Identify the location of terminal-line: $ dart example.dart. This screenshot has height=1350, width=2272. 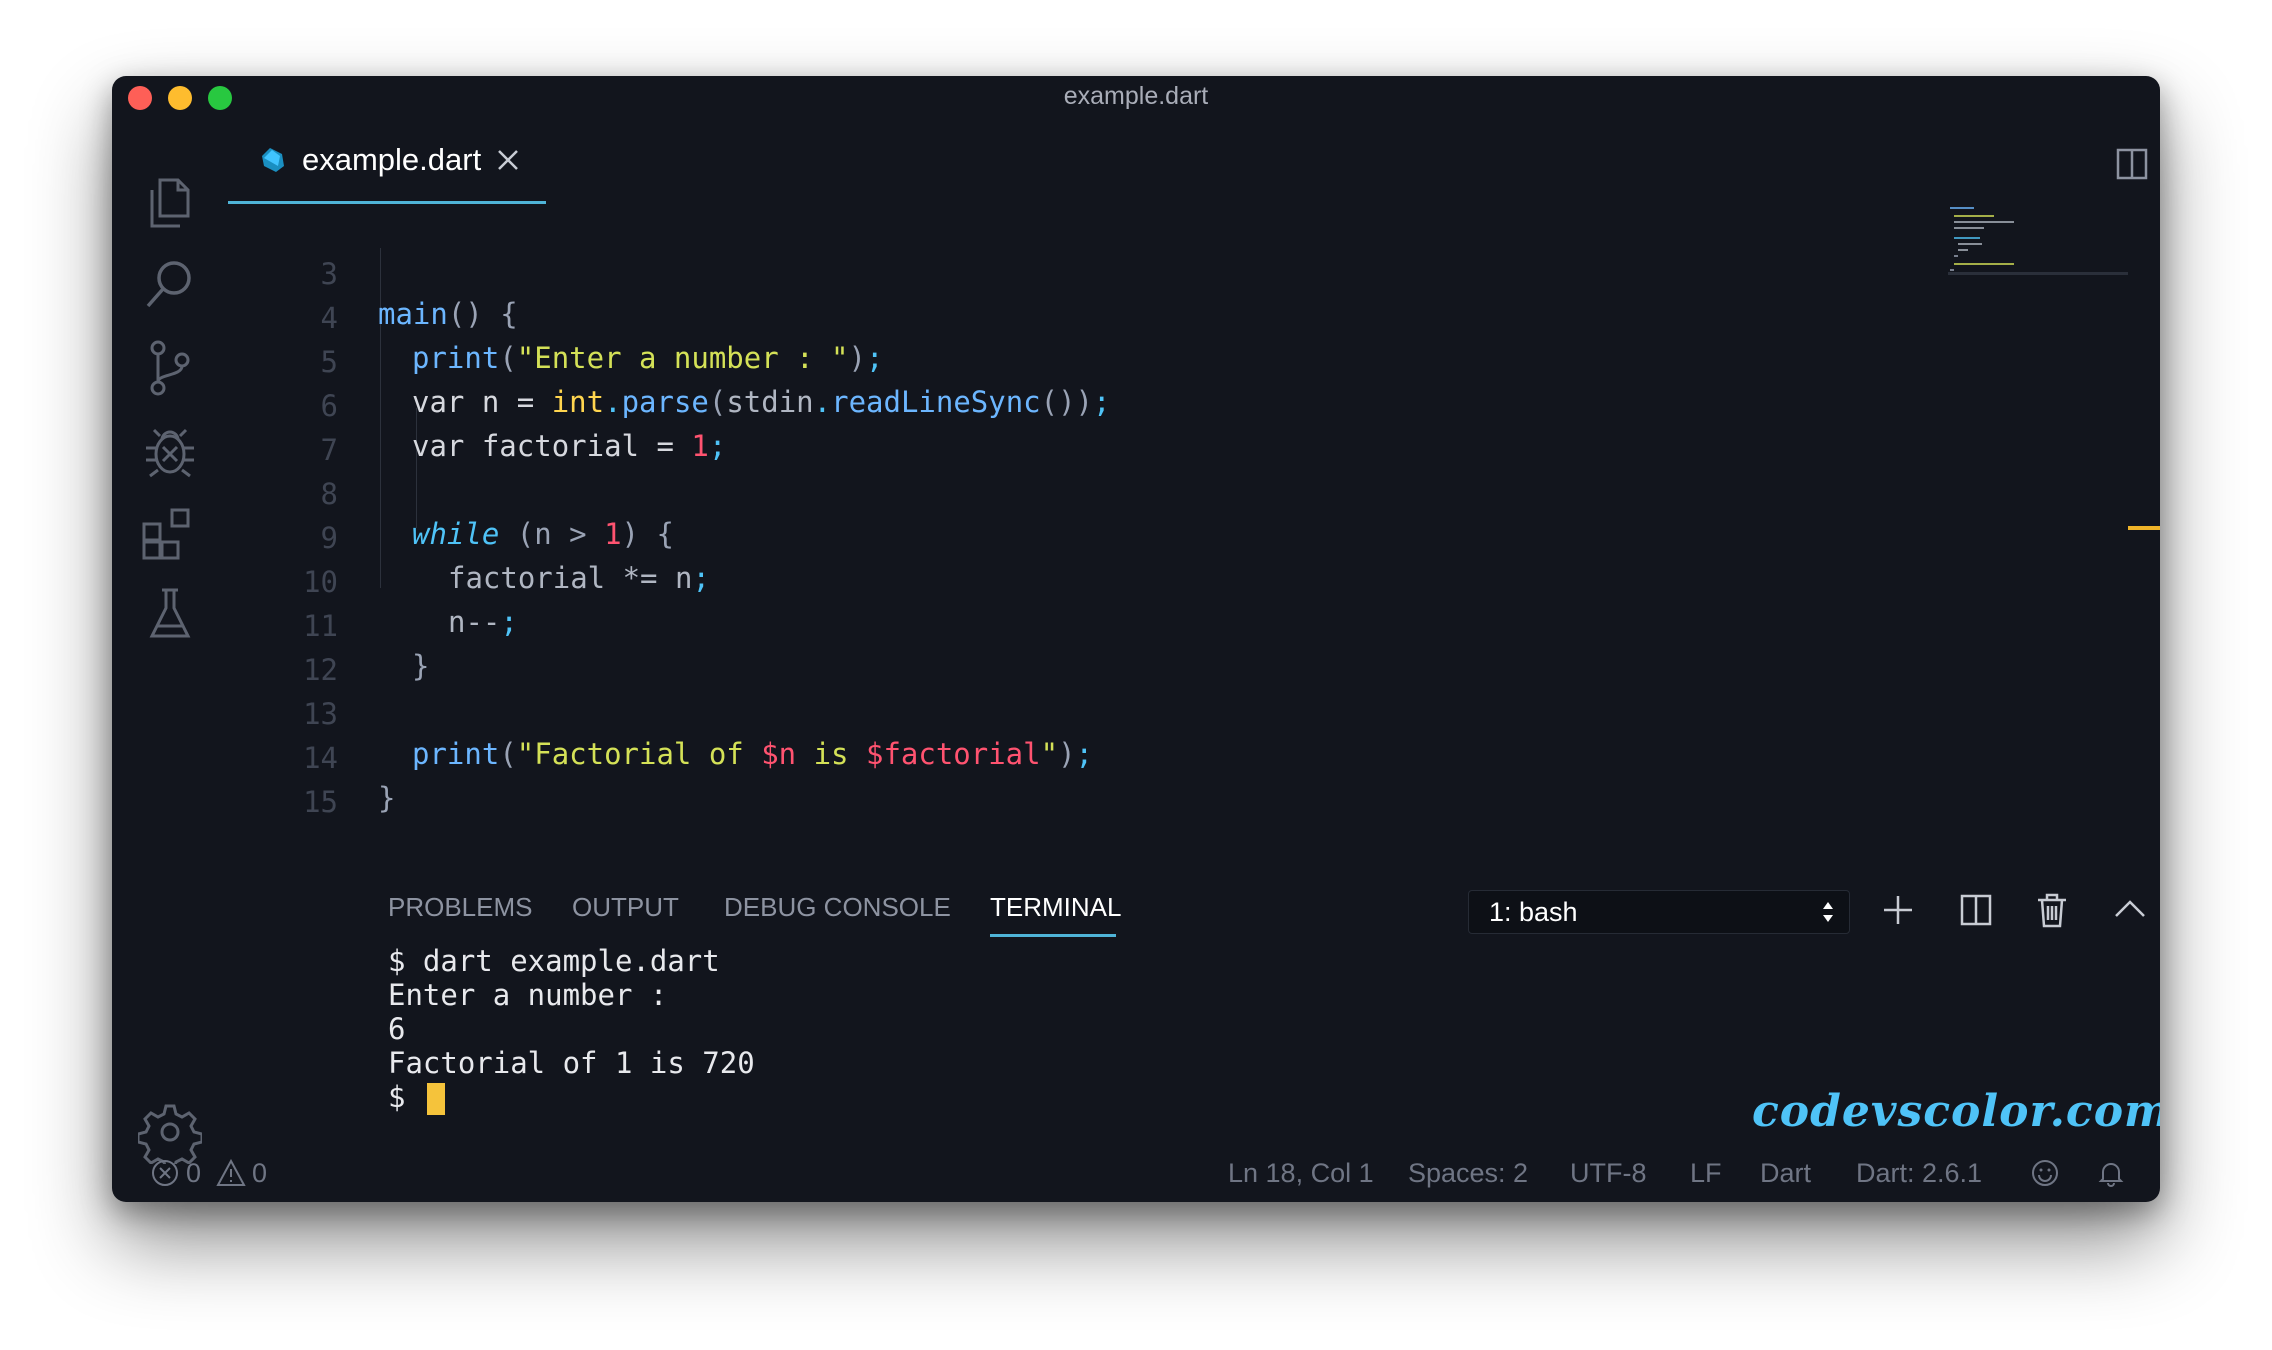
(554, 961).